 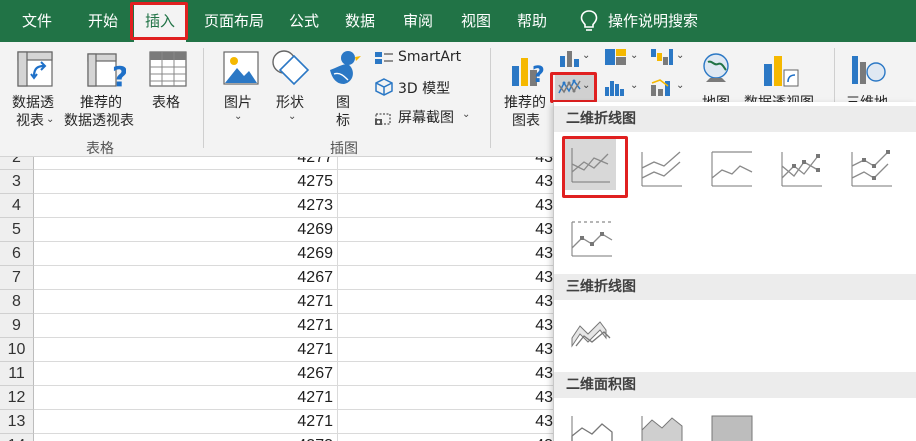 What do you see at coordinates (343, 120) in the screenshot?
I see `icons-label-2: 标` at bounding box center [343, 120].